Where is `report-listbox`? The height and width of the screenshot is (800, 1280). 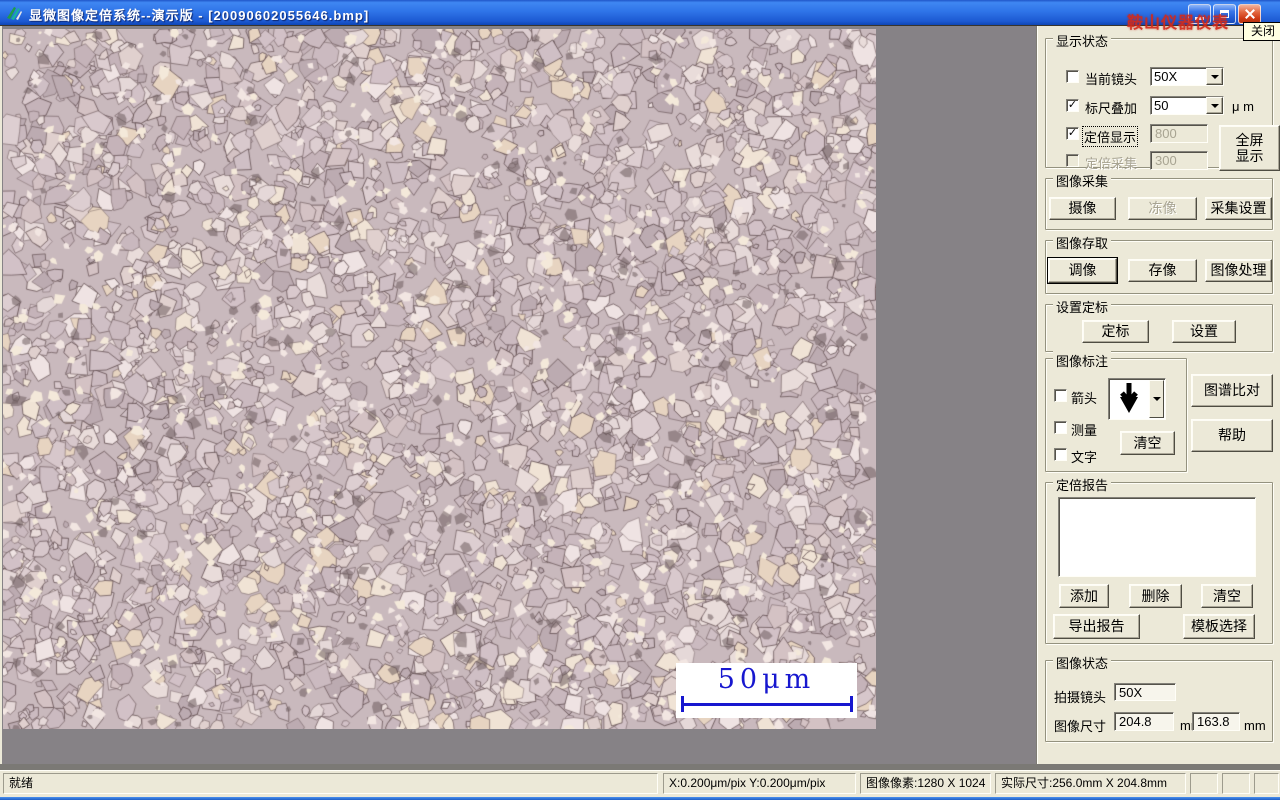
report-listbox is located at coordinates (1157, 537).